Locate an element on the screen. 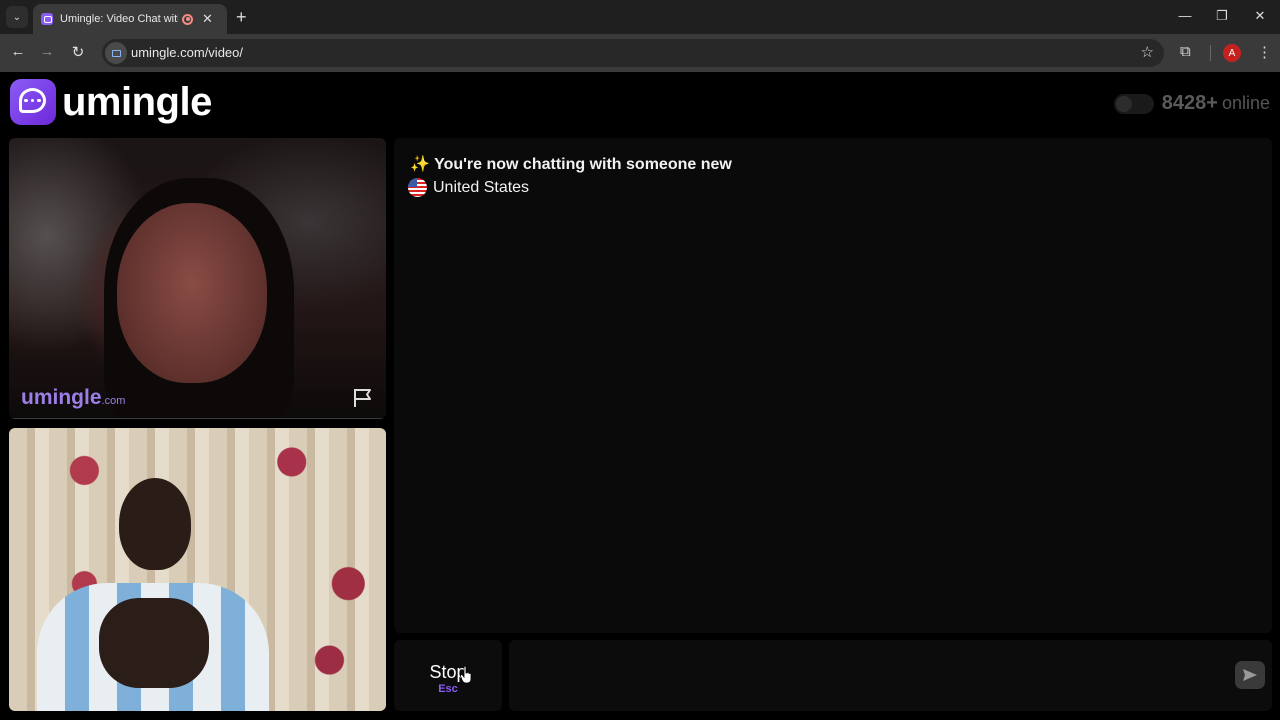 The image size is (1280, 720). stop-shortcut-hint: Esc is located at coordinates (448, 689).